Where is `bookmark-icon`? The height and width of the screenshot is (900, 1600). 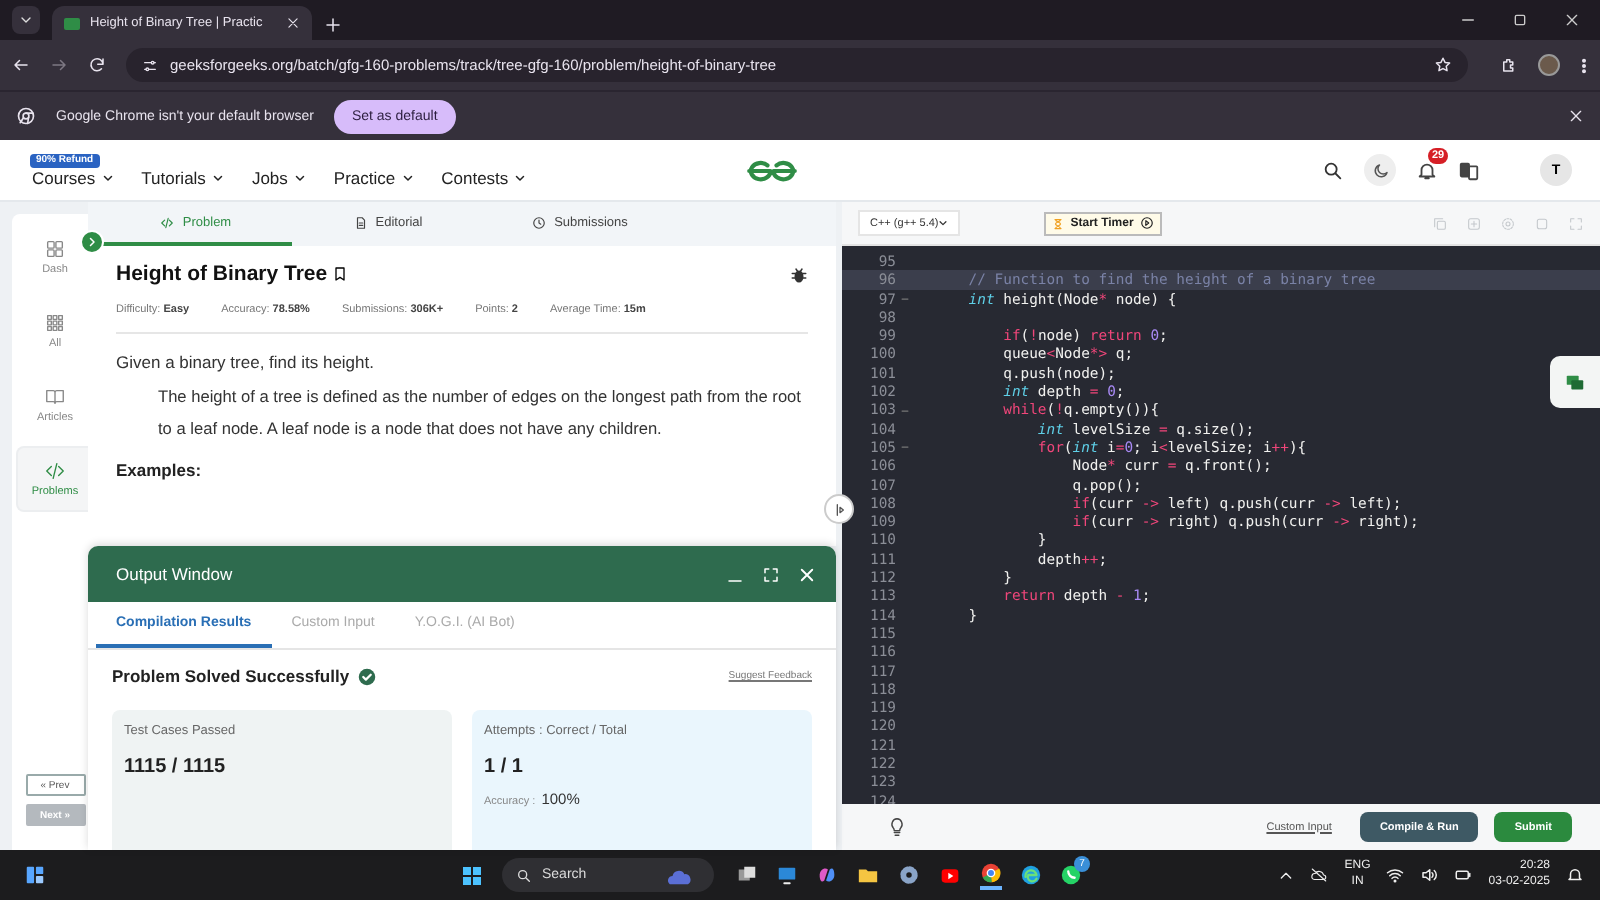 bookmark-icon is located at coordinates (339, 274).